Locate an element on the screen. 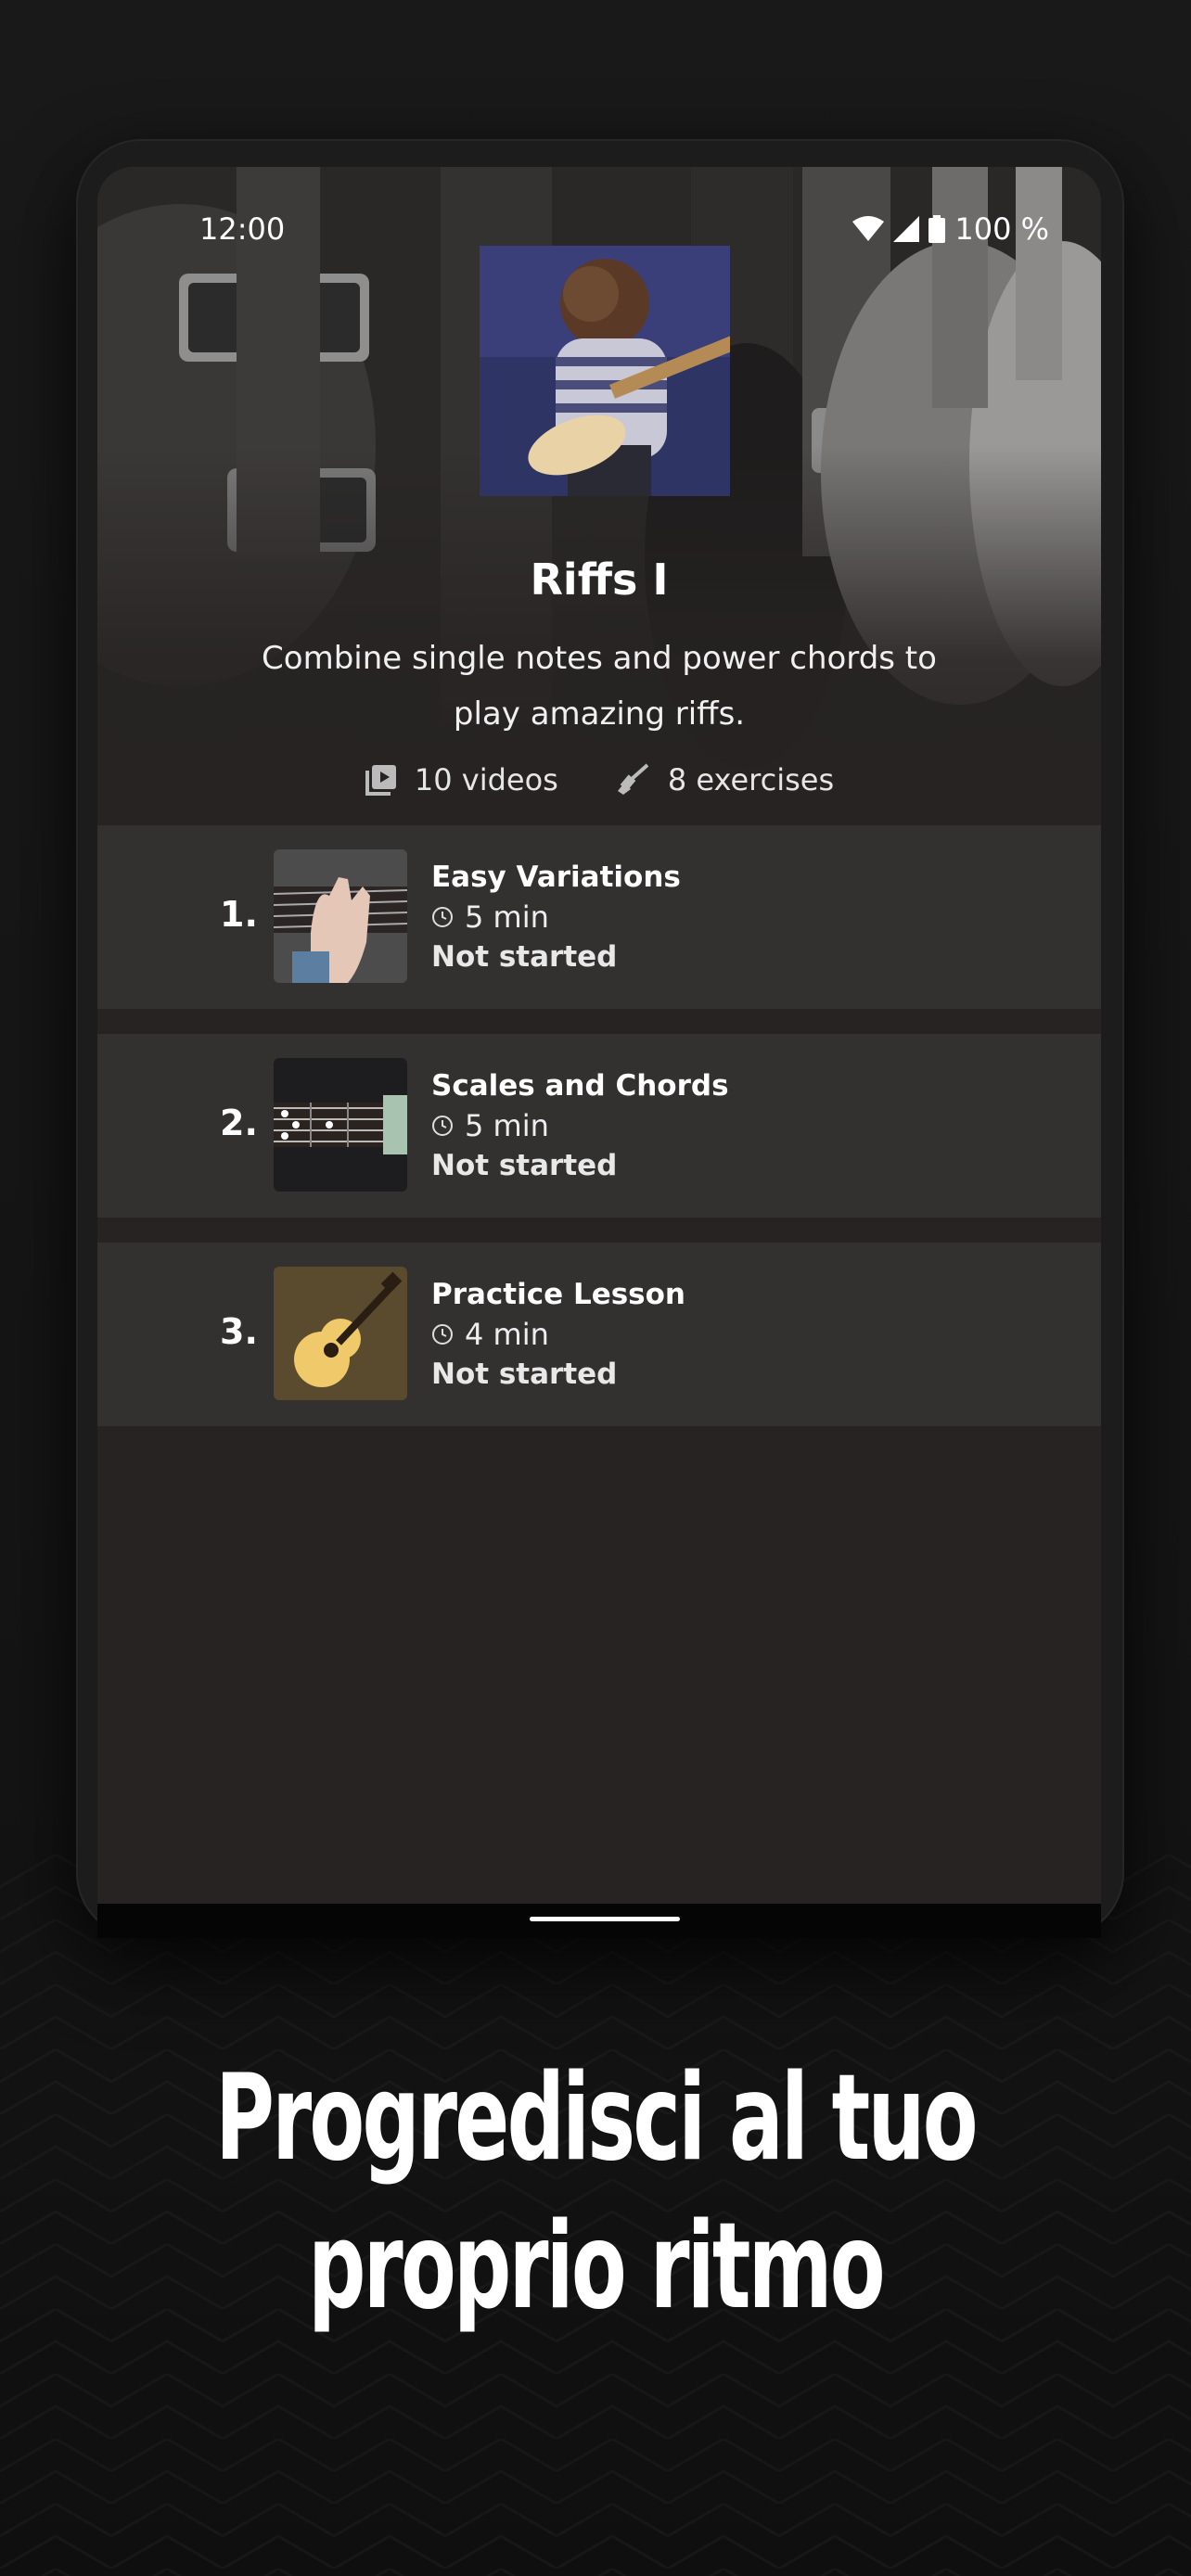  course-title: Riffs I is located at coordinates (599, 580).